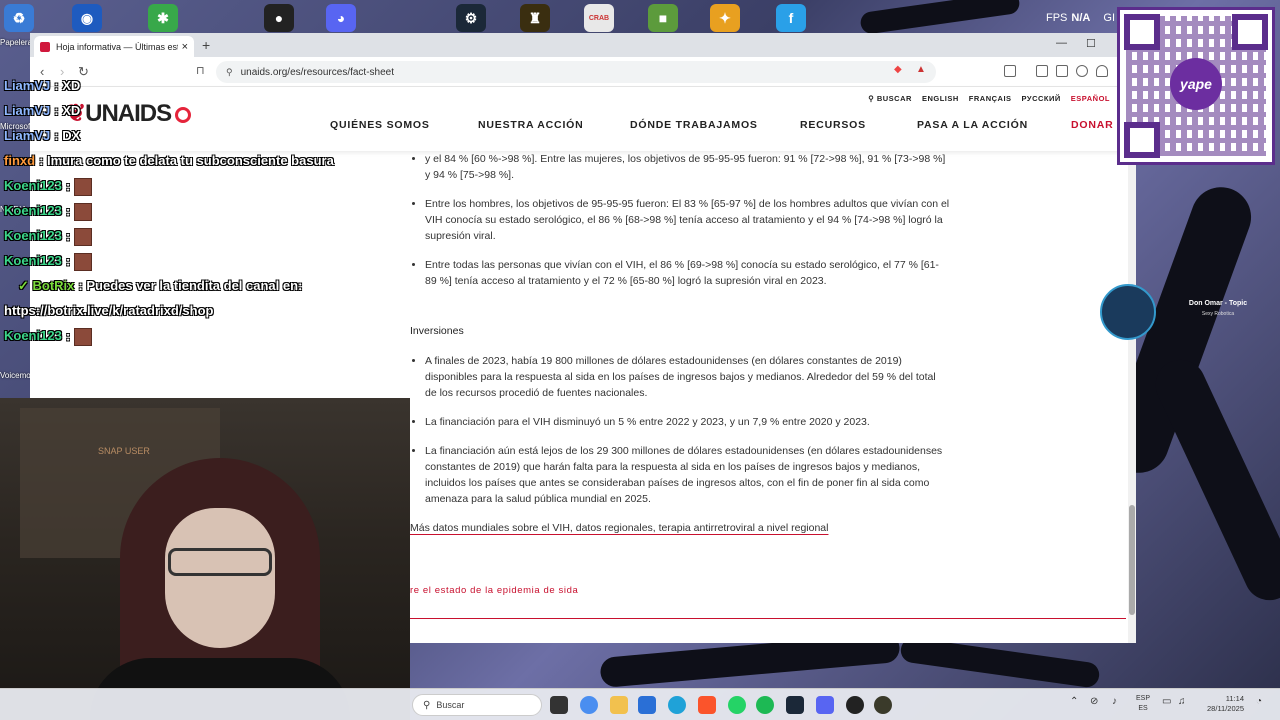  What do you see at coordinates (279, 18) in the screenshot?
I see `obs-icon: ●` at bounding box center [279, 18].